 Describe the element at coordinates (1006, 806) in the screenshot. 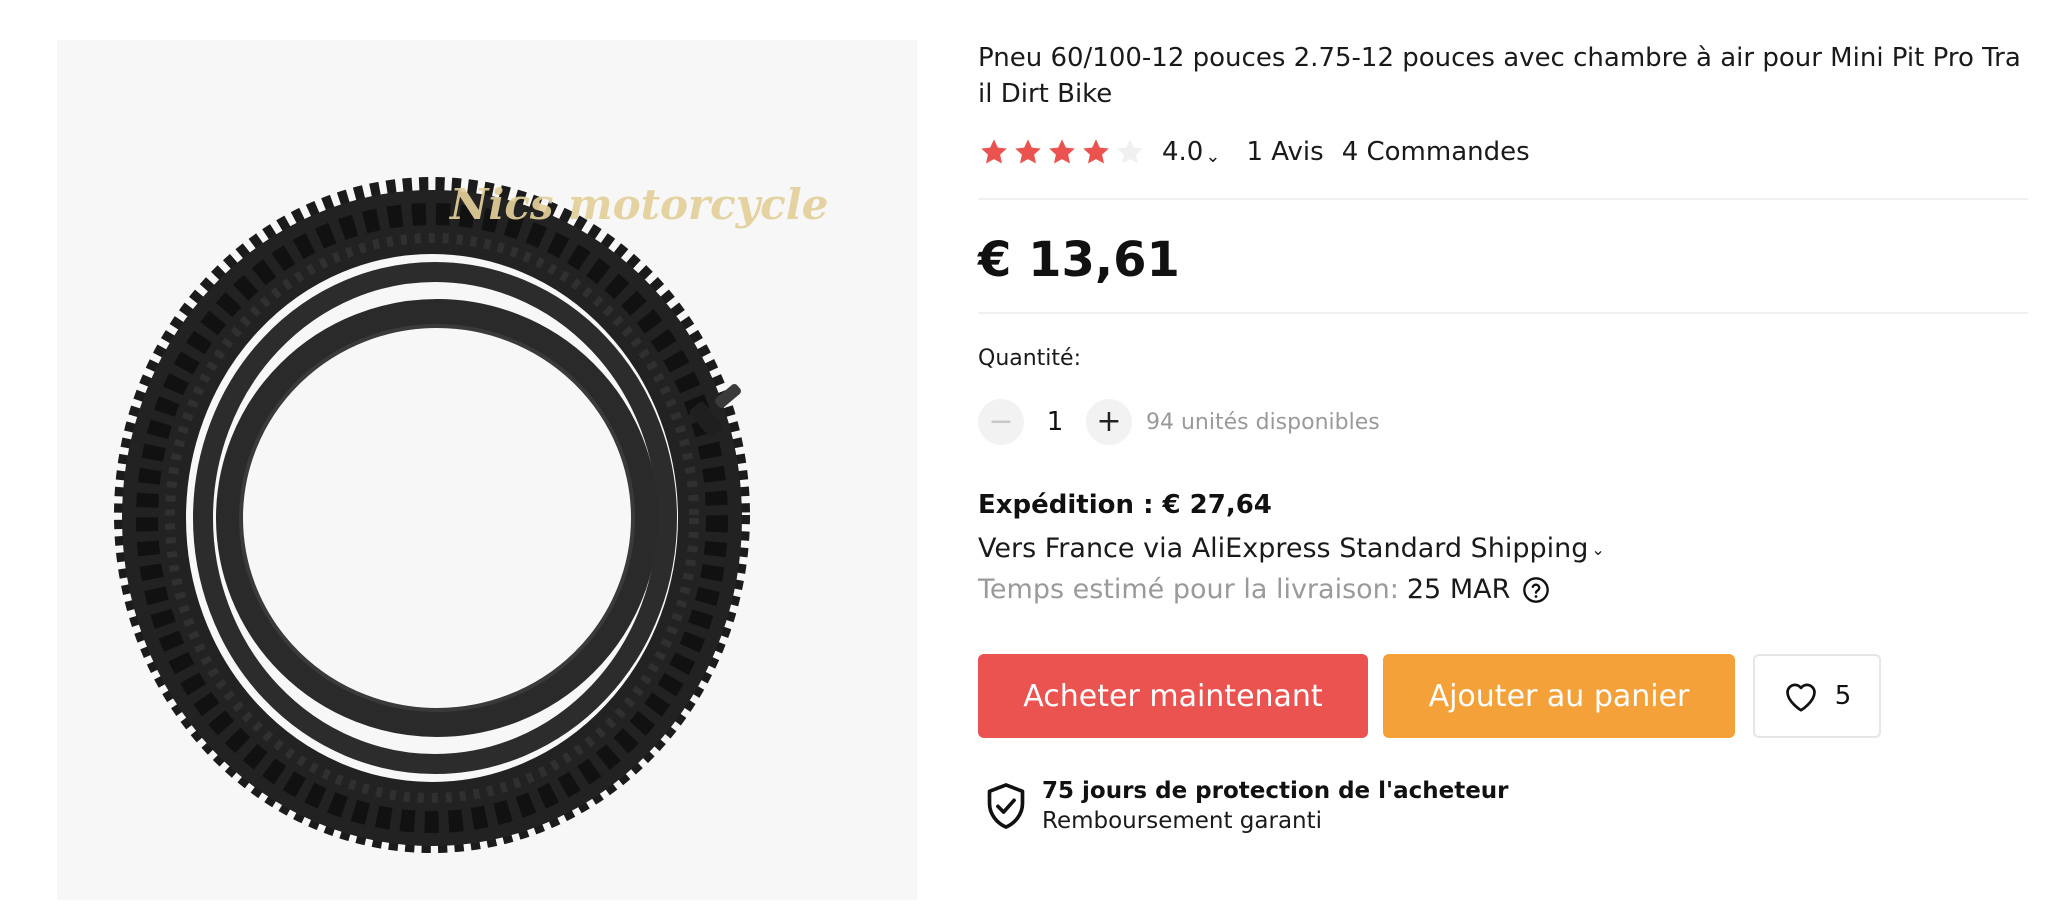

I see `shield-check-icon` at that location.